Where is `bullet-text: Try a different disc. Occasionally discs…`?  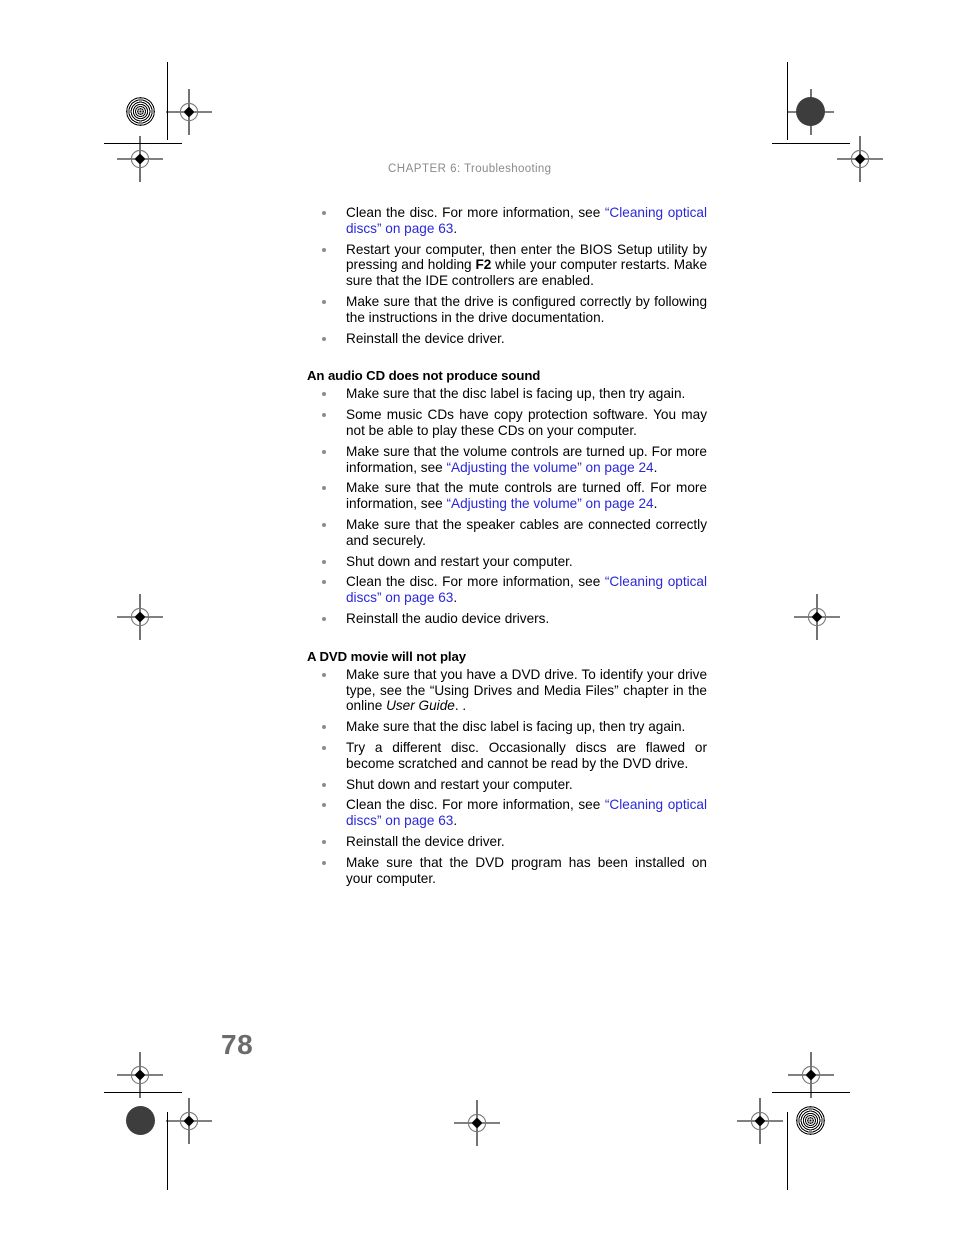 bullet-text: Try a different disc. Occasionally discs… is located at coordinates (526, 755).